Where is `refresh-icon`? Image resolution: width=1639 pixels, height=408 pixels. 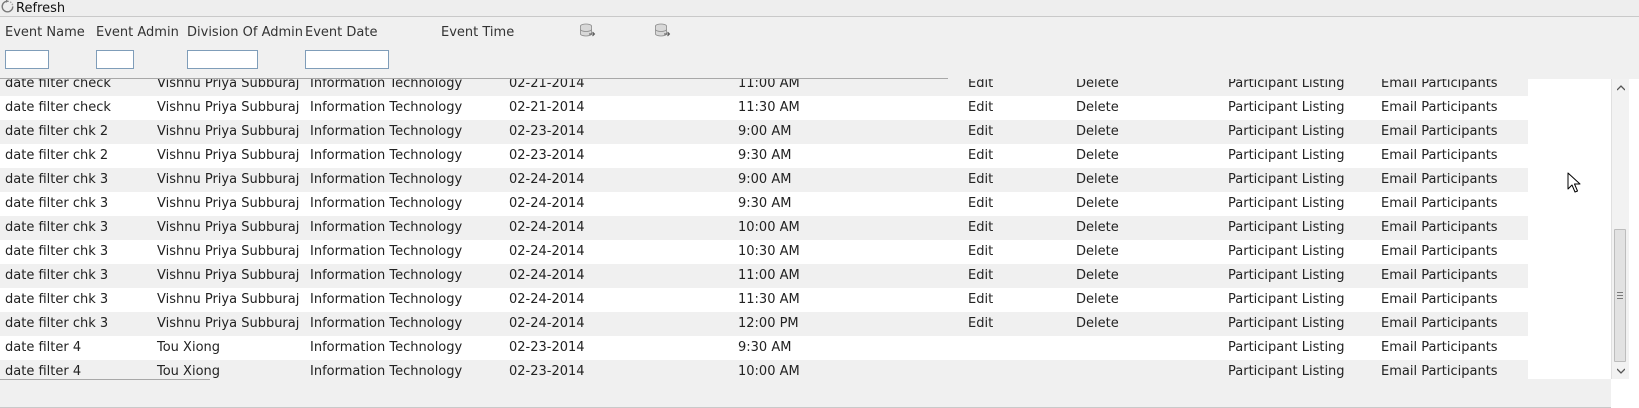
refresh-icon is located at coordinates (8, 9).